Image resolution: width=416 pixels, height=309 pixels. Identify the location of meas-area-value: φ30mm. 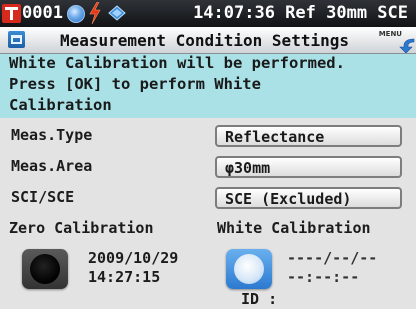
(248, 168).